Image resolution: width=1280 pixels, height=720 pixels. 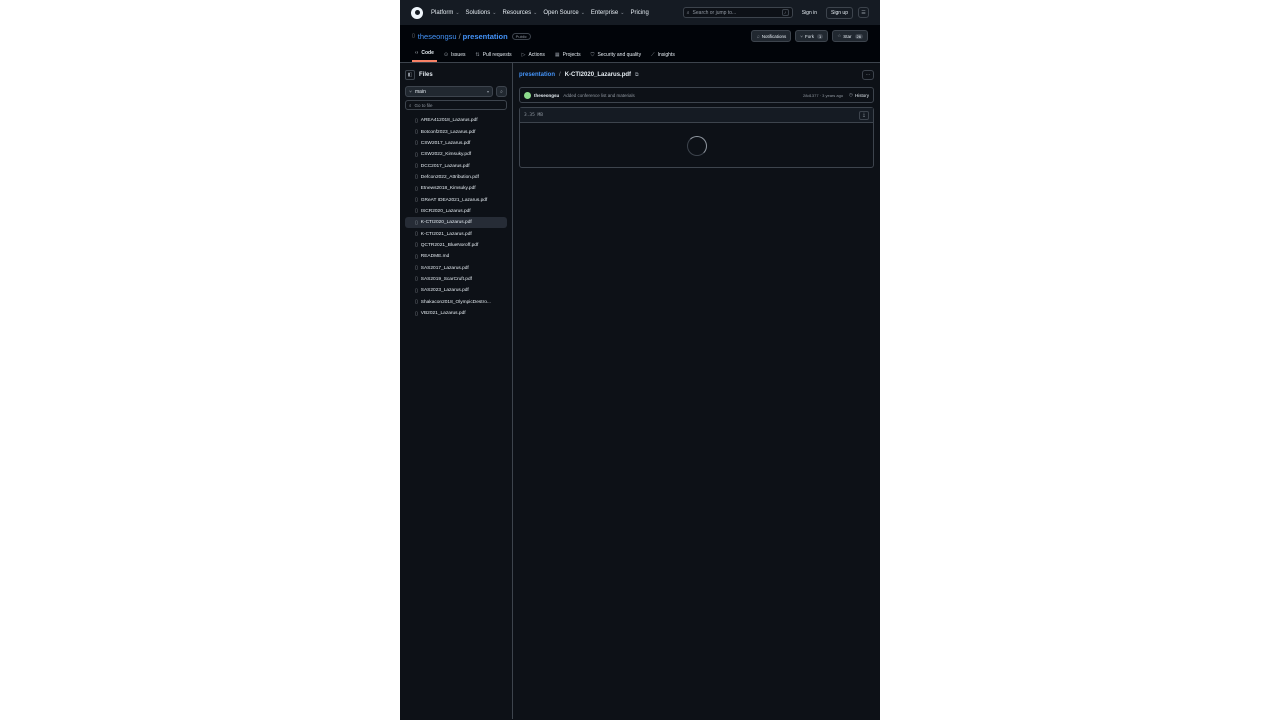 I want to click on star-icon: ☆, so click(x=839, y=35).